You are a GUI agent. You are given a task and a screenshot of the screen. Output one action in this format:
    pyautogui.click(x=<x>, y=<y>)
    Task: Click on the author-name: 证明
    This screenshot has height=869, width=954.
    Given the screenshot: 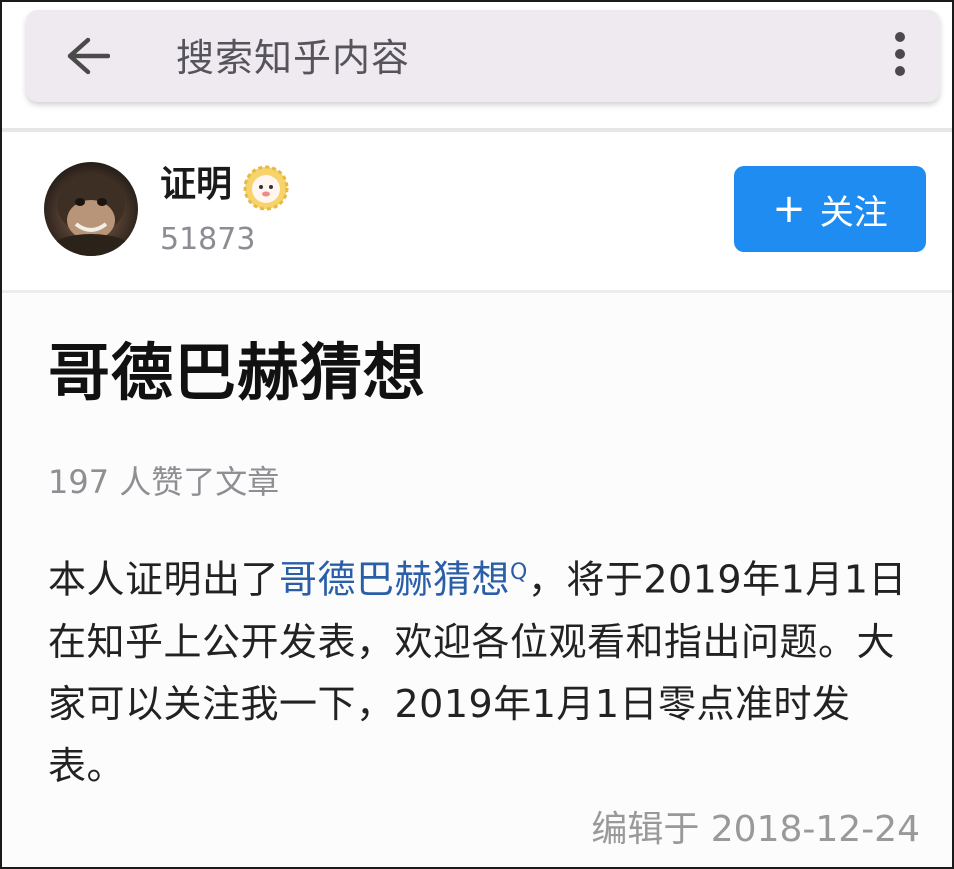 What is the action you would take?
    pyautogui.click(x=196, y=185)
    